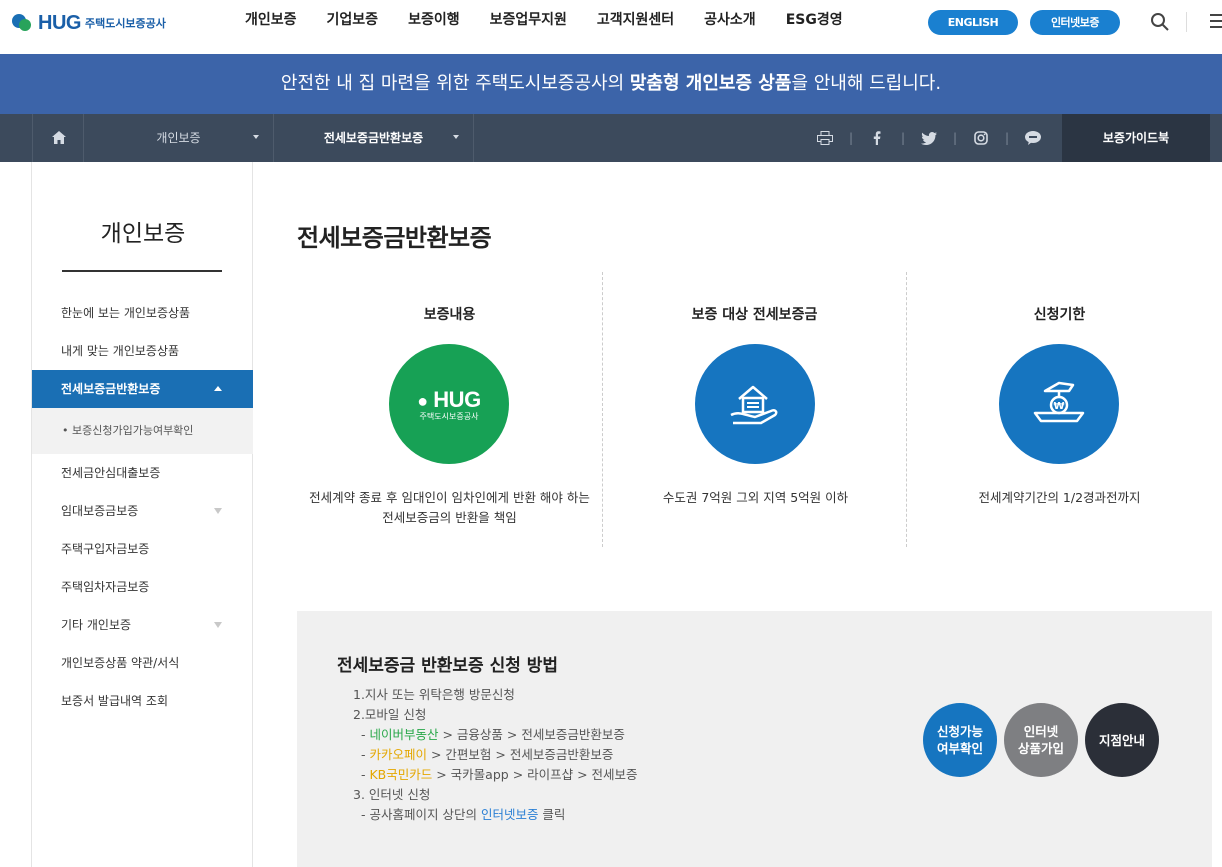 Image resolution: width=1222 pixels, height=867 pixels. I want to click on button-line: 인터넷, so click(1041, 731).